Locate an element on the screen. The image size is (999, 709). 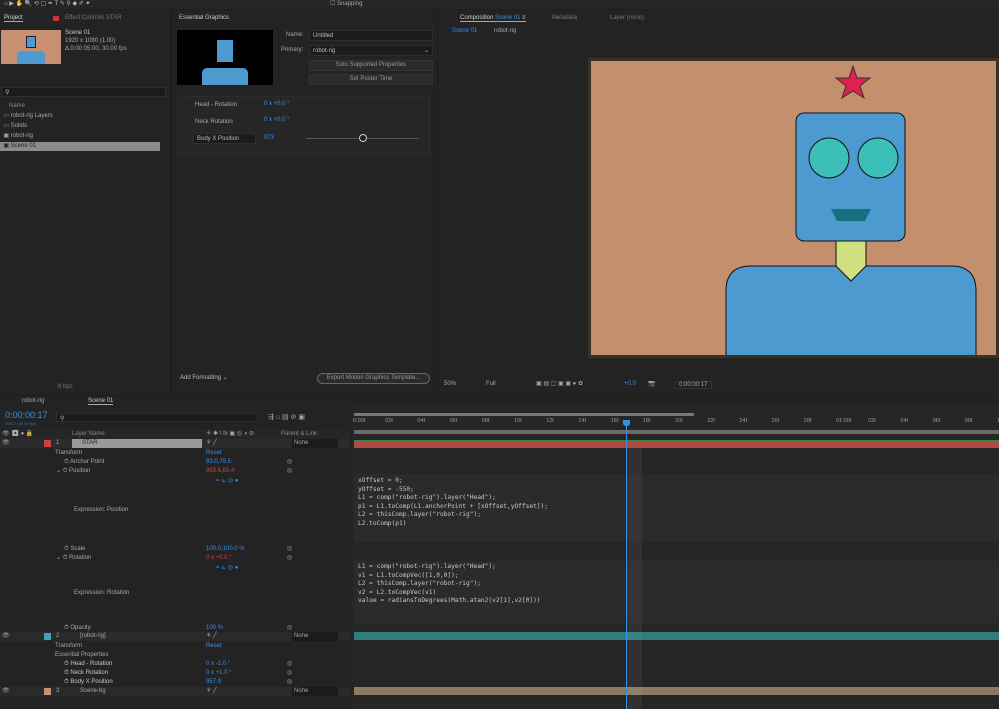
tab-scene-01: Scene 01 is located at coordinates (101, 401).